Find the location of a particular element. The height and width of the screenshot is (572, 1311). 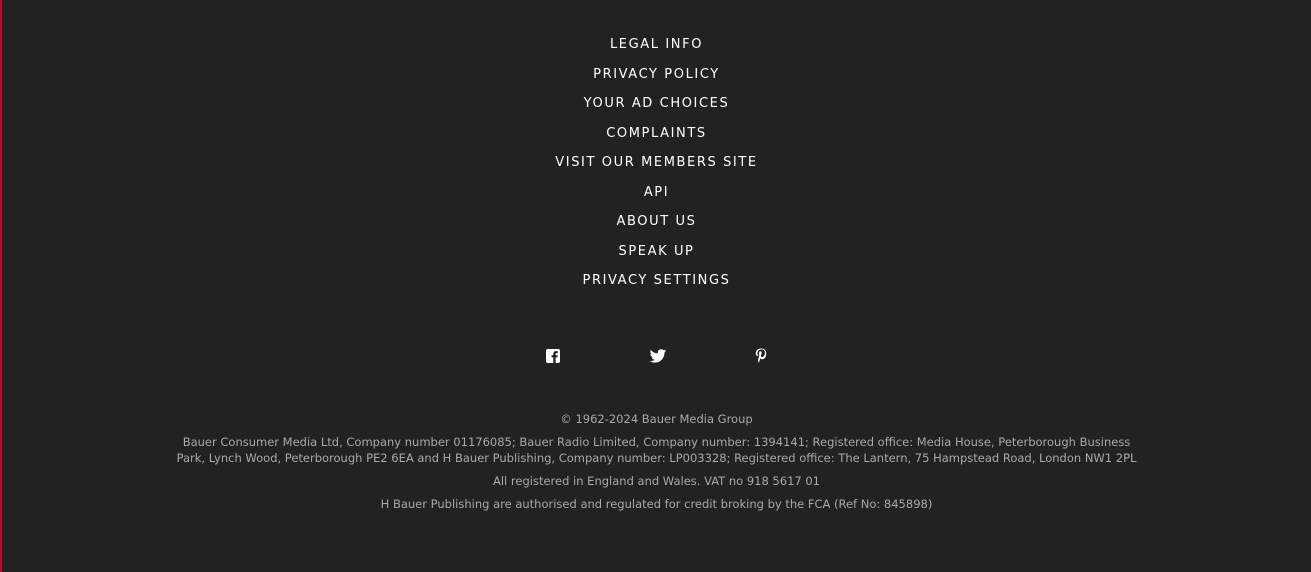

footer-link-item: YOUR AD CHOICES is located at coordinates (656, 105).